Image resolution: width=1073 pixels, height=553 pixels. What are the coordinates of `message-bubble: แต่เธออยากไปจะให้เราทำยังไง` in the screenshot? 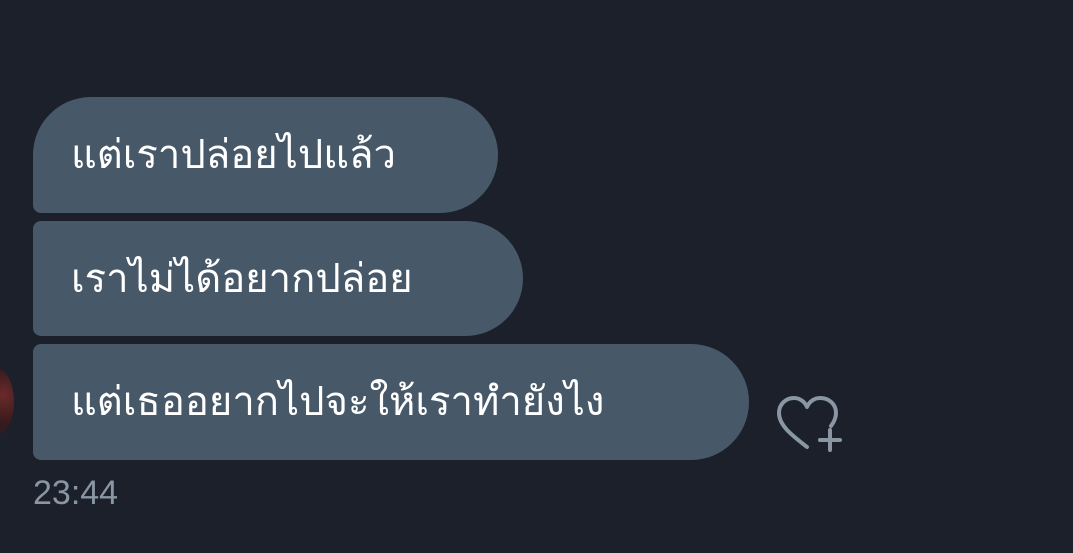 It's located at (391, 402).